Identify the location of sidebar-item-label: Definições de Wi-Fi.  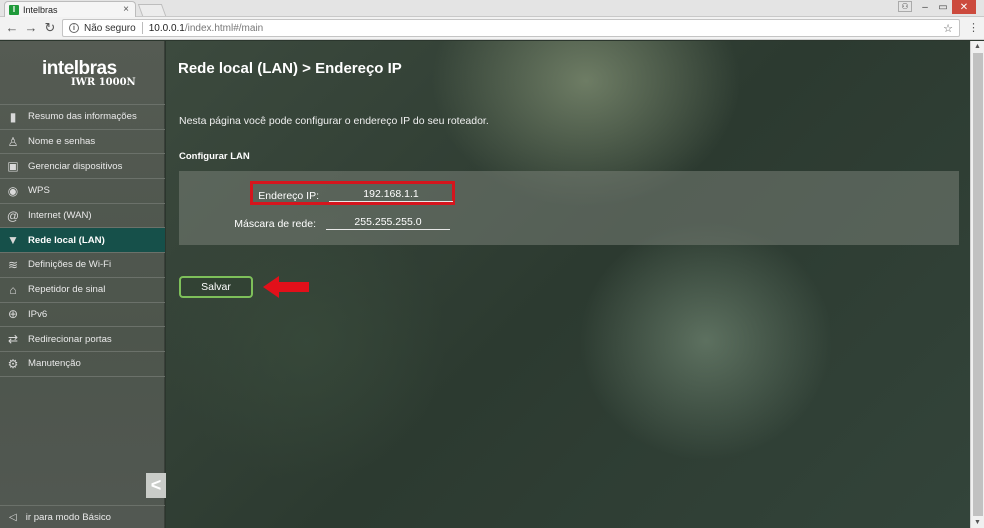
(70, 265).